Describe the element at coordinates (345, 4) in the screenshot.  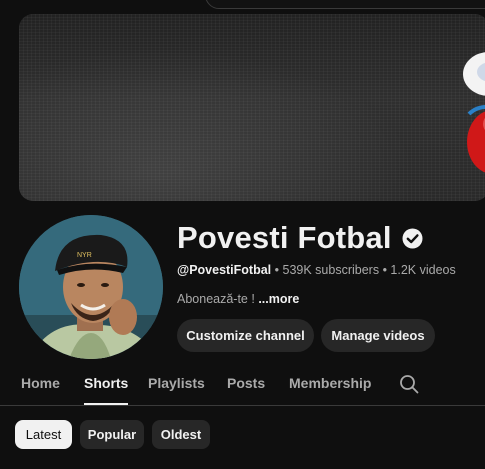
I see `search-bar-edge` at that location.